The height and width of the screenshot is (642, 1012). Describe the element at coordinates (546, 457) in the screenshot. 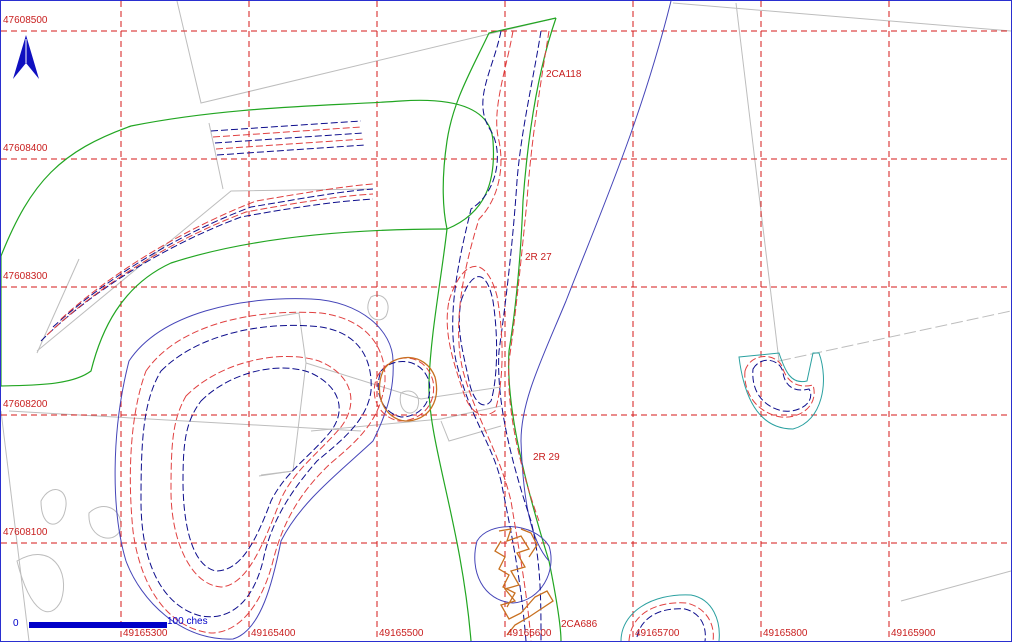

I see `feature-label-2r29: 2R 29` at that location.